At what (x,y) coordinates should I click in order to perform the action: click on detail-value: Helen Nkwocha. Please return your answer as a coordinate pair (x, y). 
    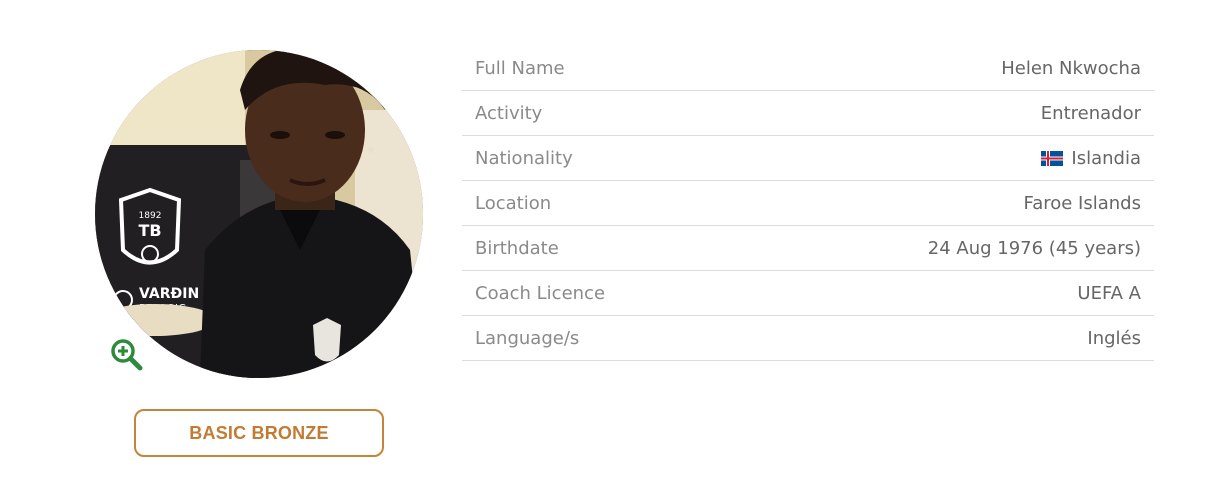
    Looking at the image, I should click on (1071, 68).